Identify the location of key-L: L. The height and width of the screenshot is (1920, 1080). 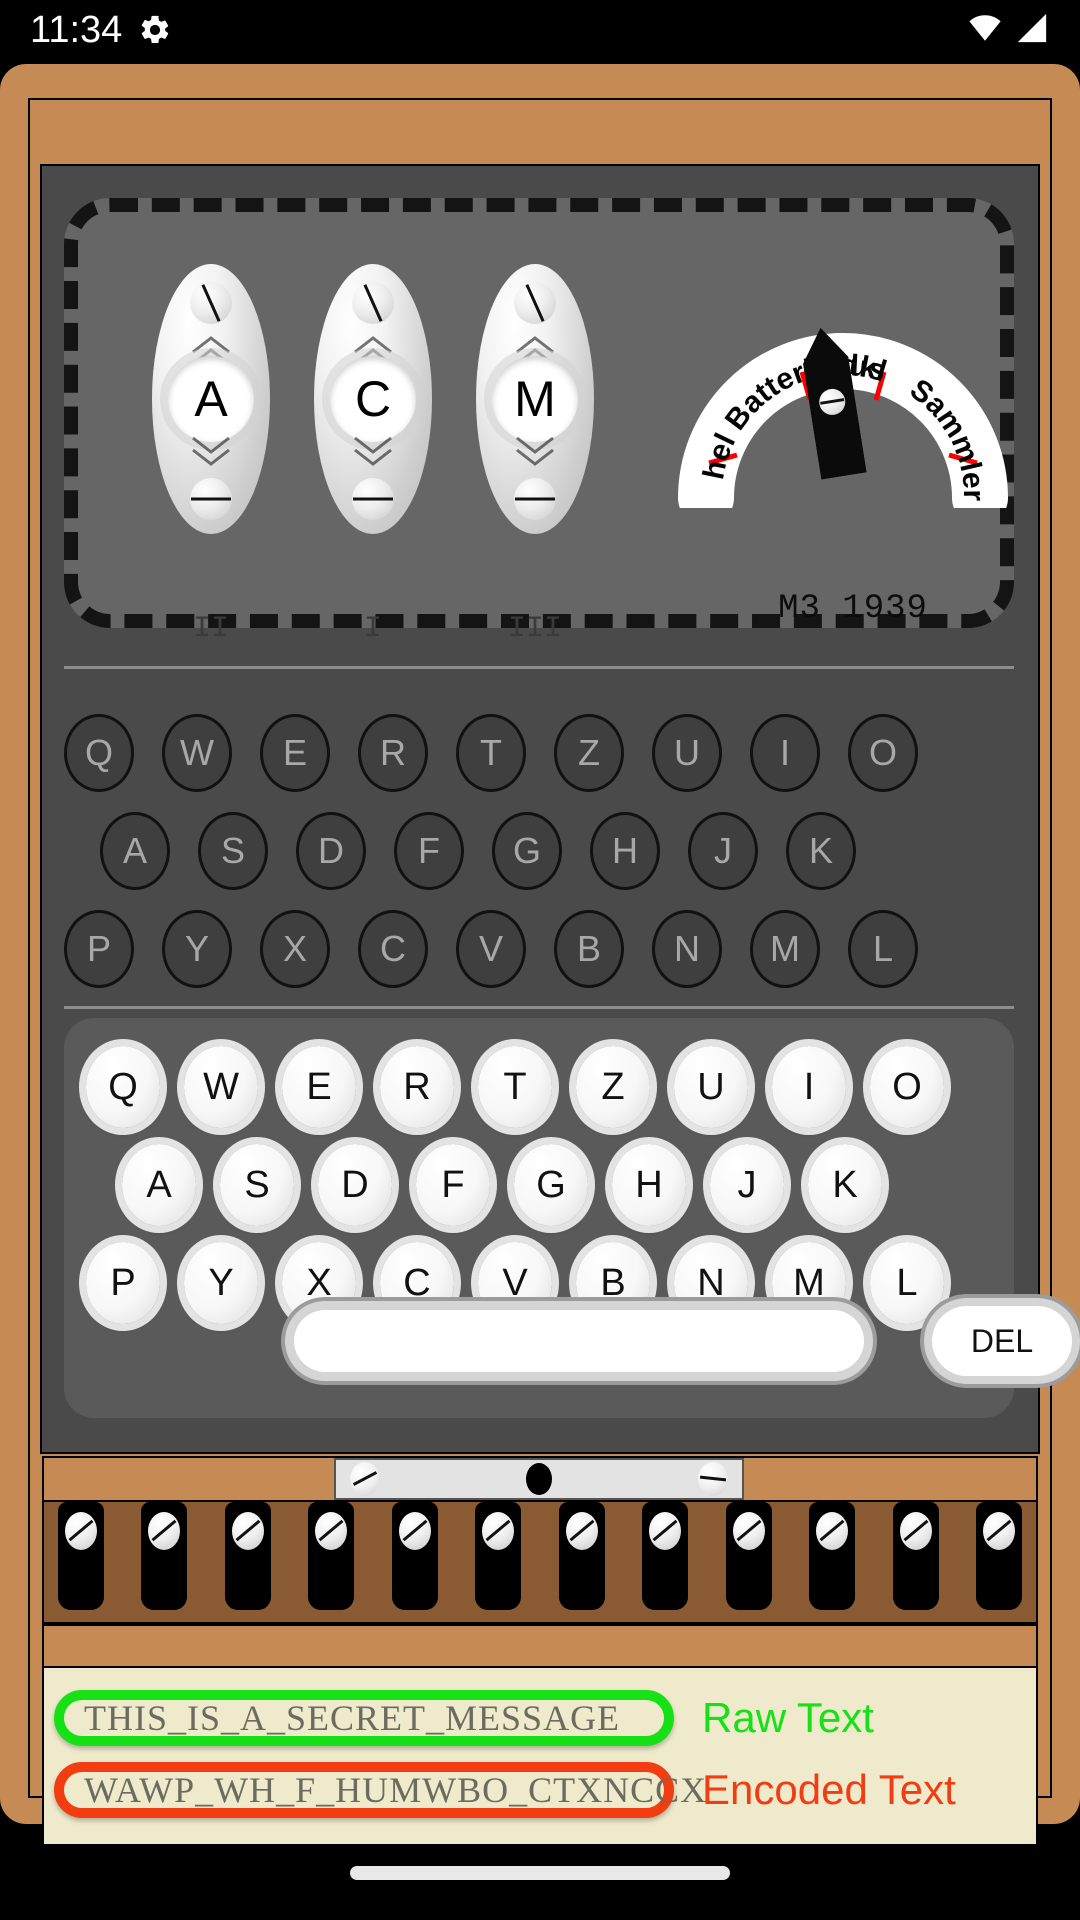
(907, 1283).